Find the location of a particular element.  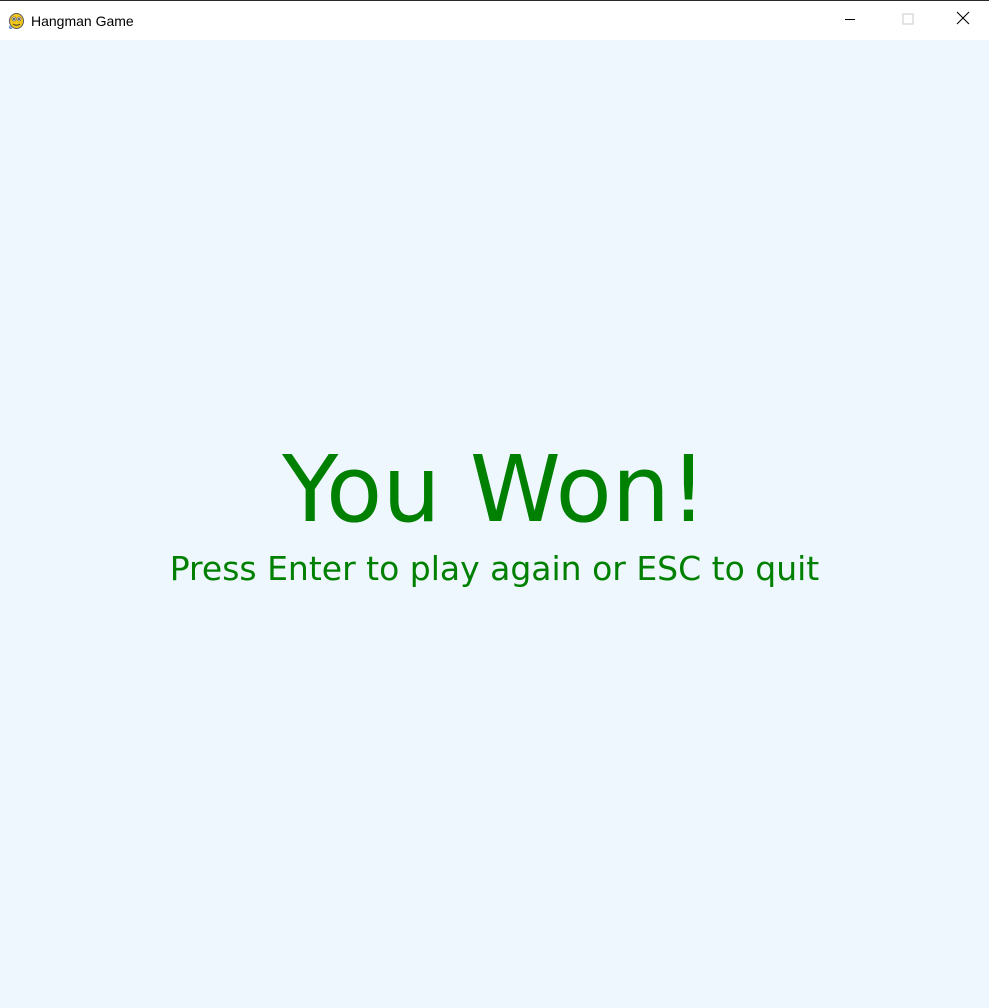

maximize-icon is located at coordinates (908, 21).